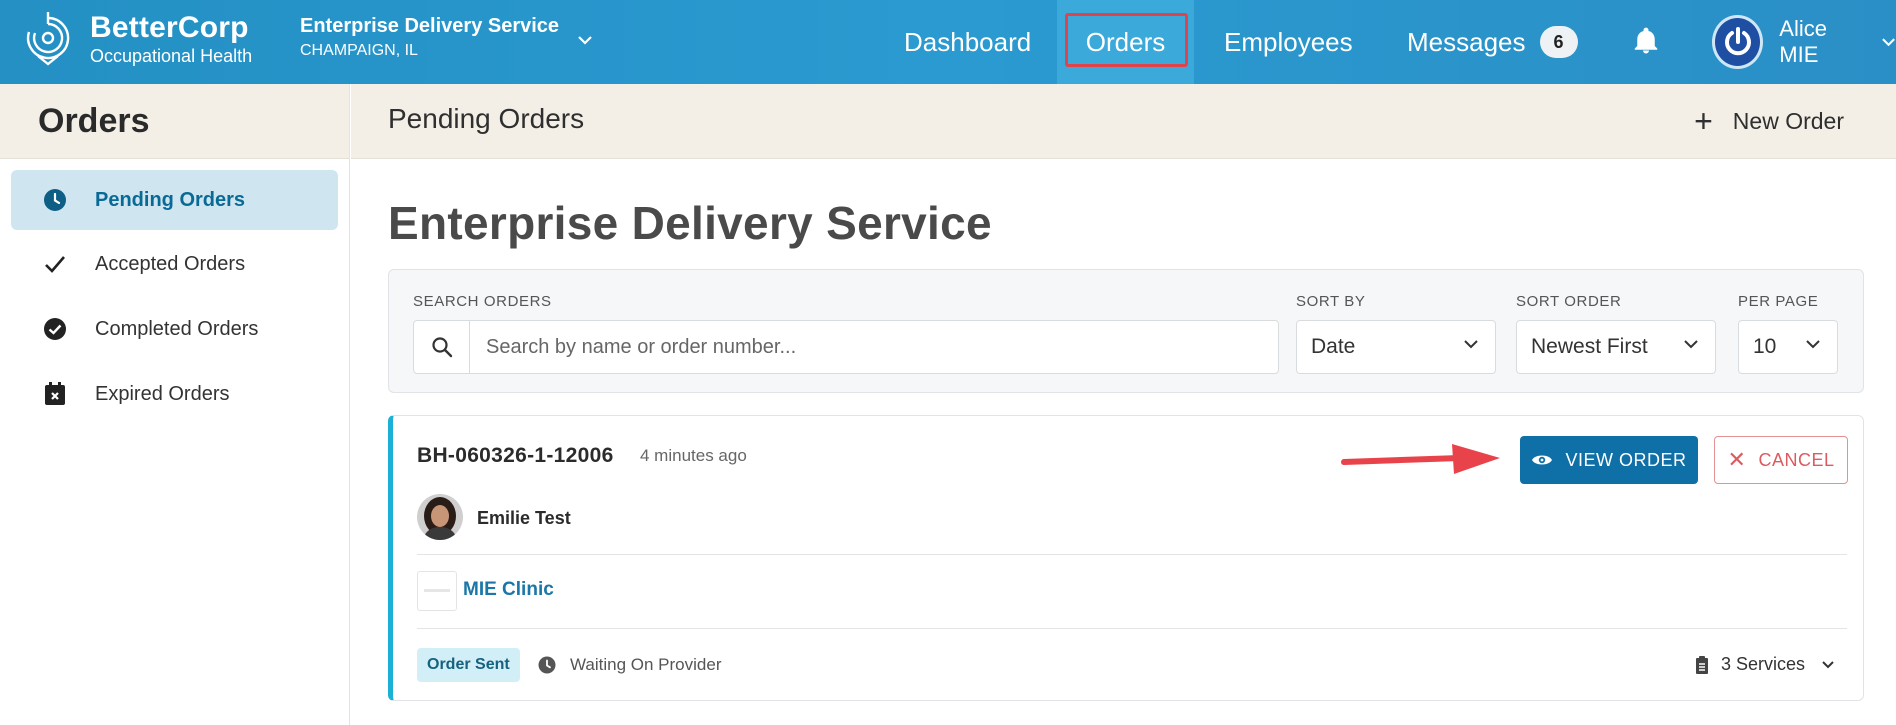 Image resolution: width=1896 pixels, height=725 pixels. I want to click on brand: BetterCorp Occupational Health, so click(139, 40).